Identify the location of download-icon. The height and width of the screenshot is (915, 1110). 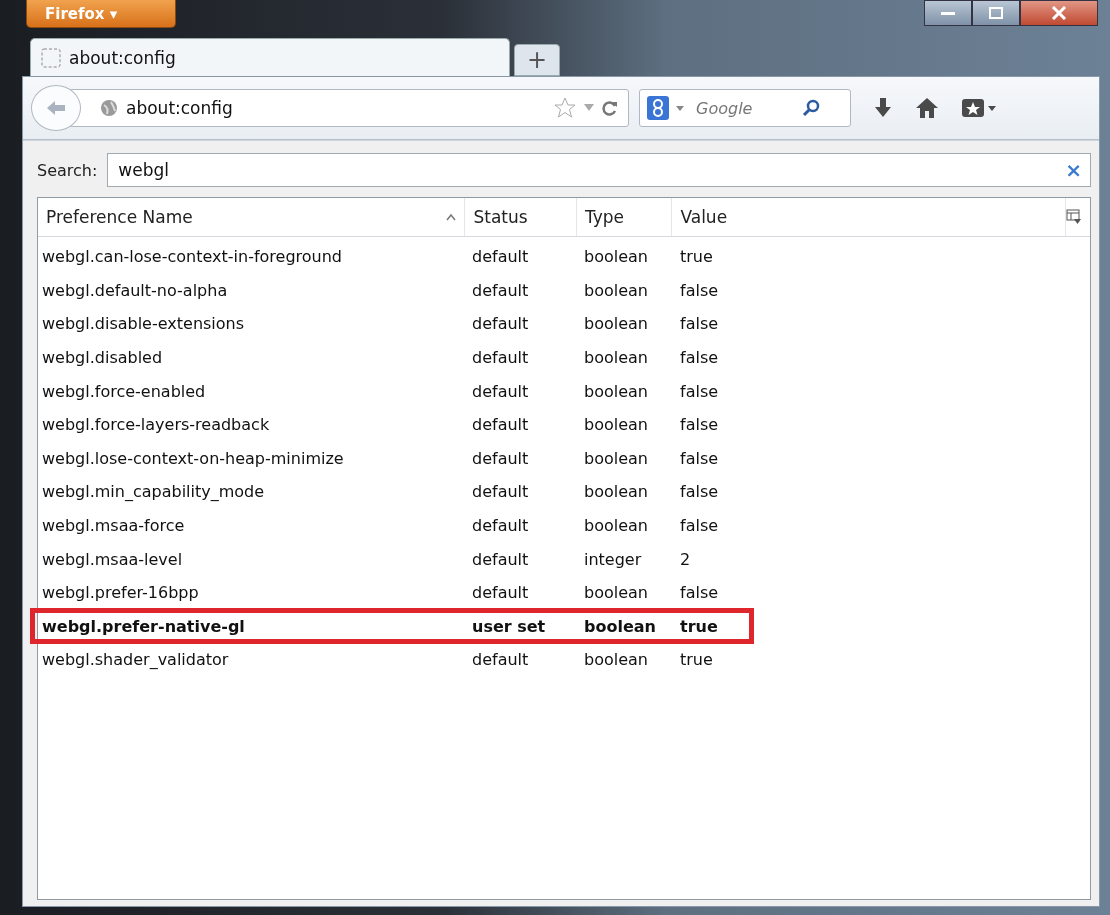
(883, 108).